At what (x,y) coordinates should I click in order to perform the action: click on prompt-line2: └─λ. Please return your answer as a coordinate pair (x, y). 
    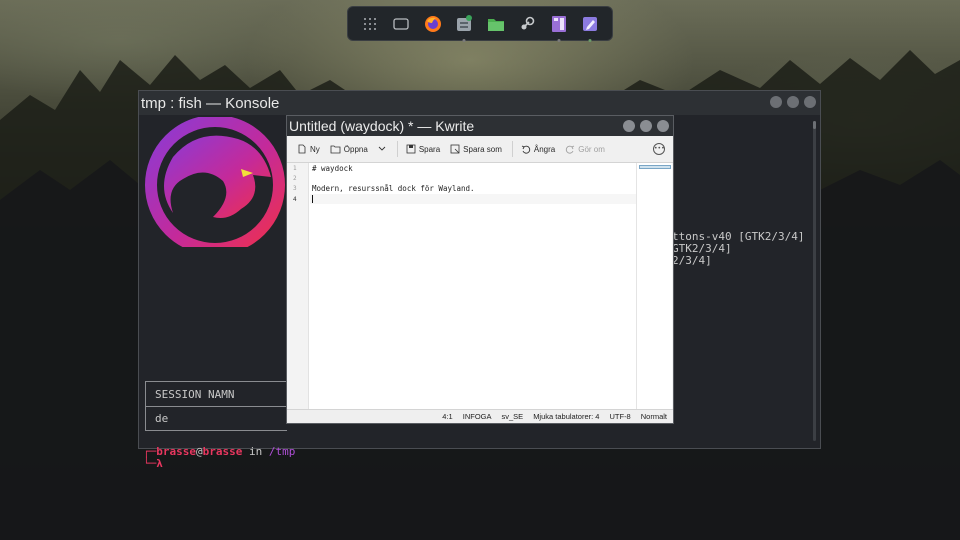
    Looking at the image, I should click on (153, 463).